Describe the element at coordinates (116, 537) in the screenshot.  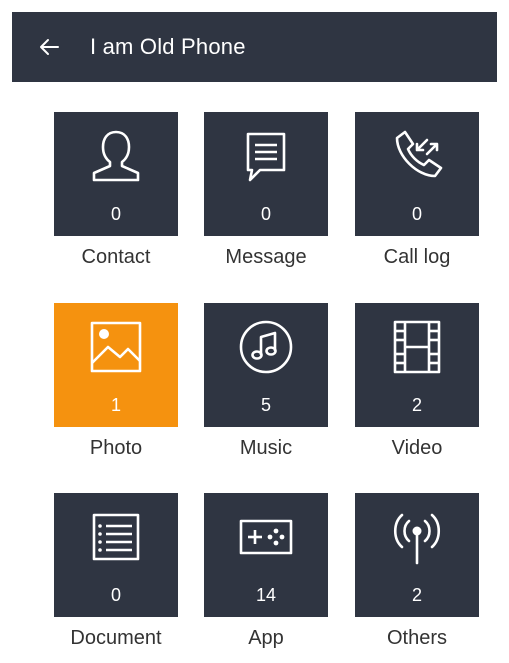
I see `document-list-icon` at that location.